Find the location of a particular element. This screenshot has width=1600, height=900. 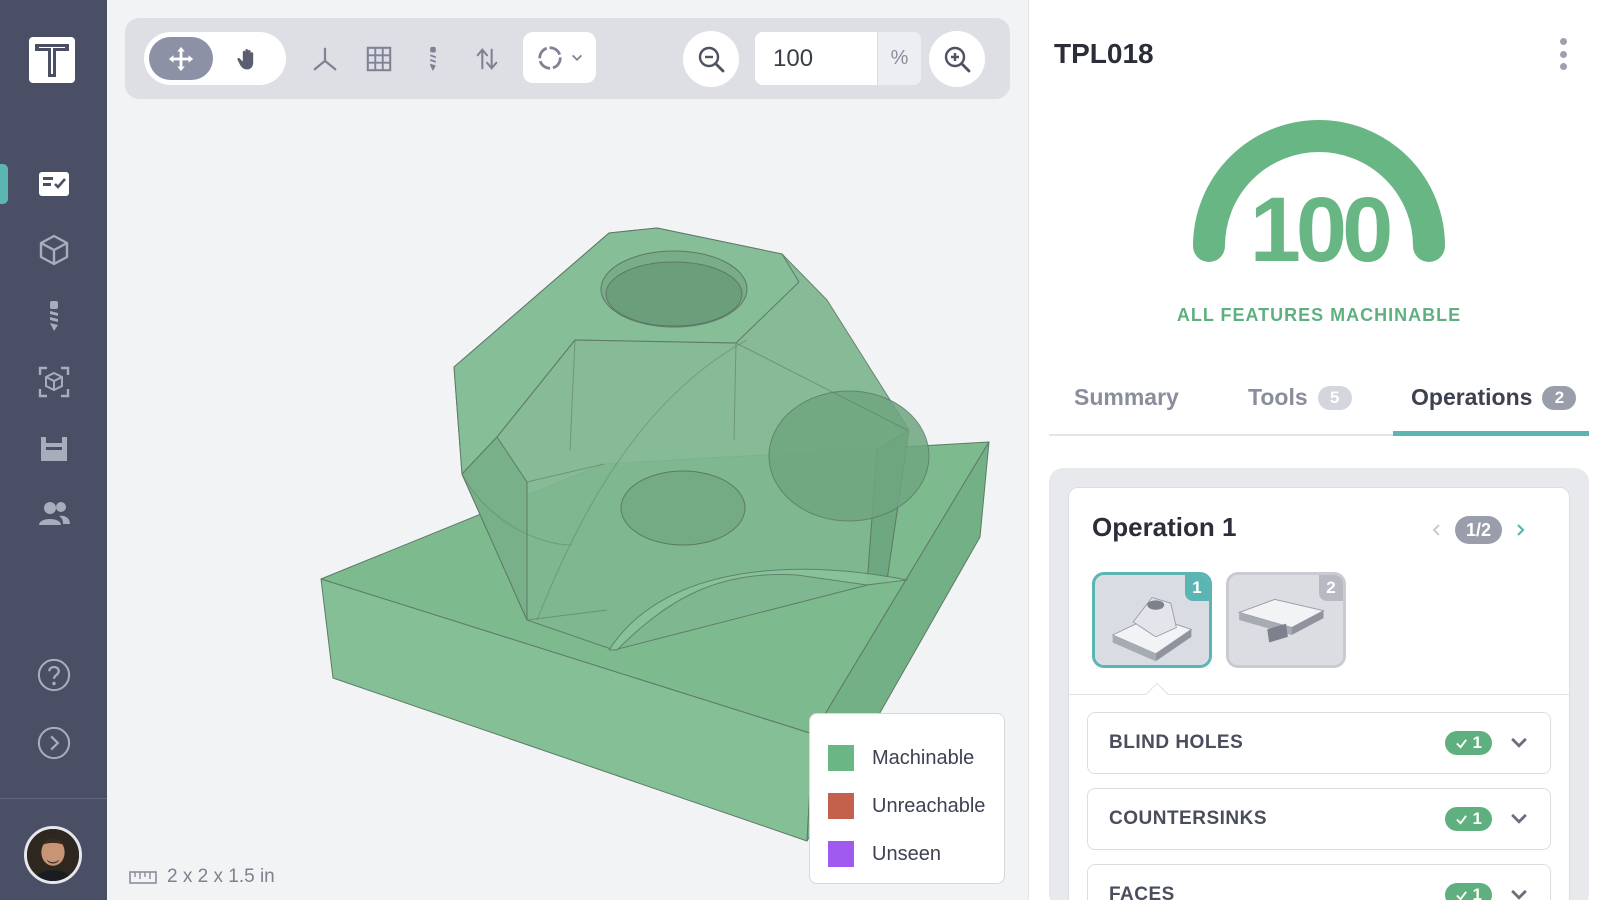

expand-sidebar-button is located at coordinates (53, 743).